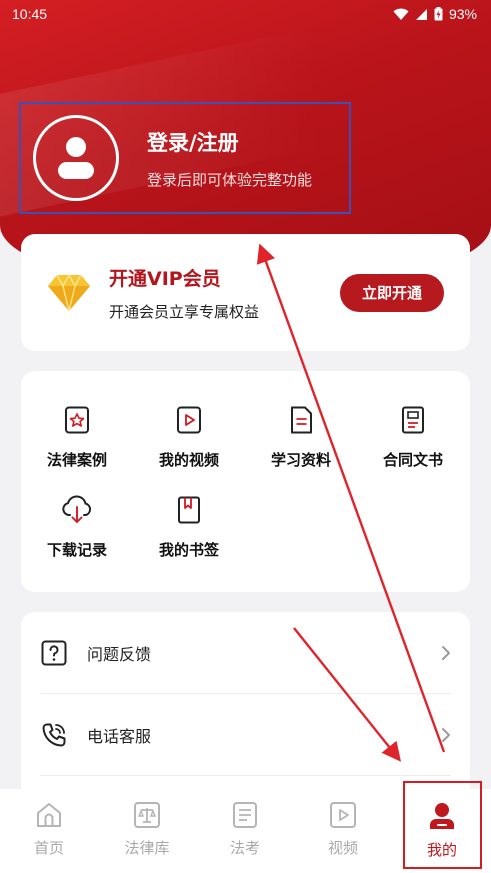 Image resolution: width=491 pixels, height=873 pixels. What do you see at coordinates (300, 460) in the screenshot?
I see `feature-label: 学习资料` at bounding box center [300, 460].